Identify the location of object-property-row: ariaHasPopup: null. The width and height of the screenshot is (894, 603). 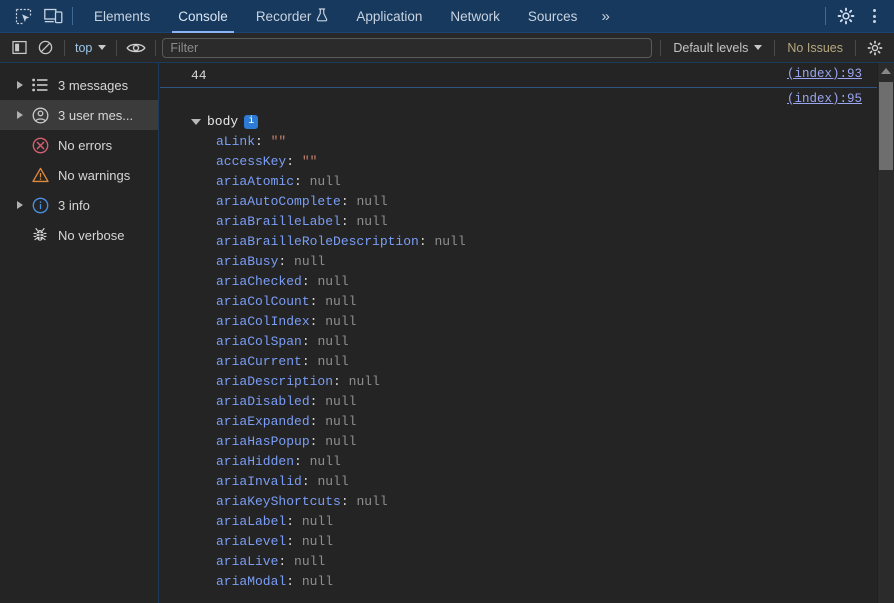
(555, 442).